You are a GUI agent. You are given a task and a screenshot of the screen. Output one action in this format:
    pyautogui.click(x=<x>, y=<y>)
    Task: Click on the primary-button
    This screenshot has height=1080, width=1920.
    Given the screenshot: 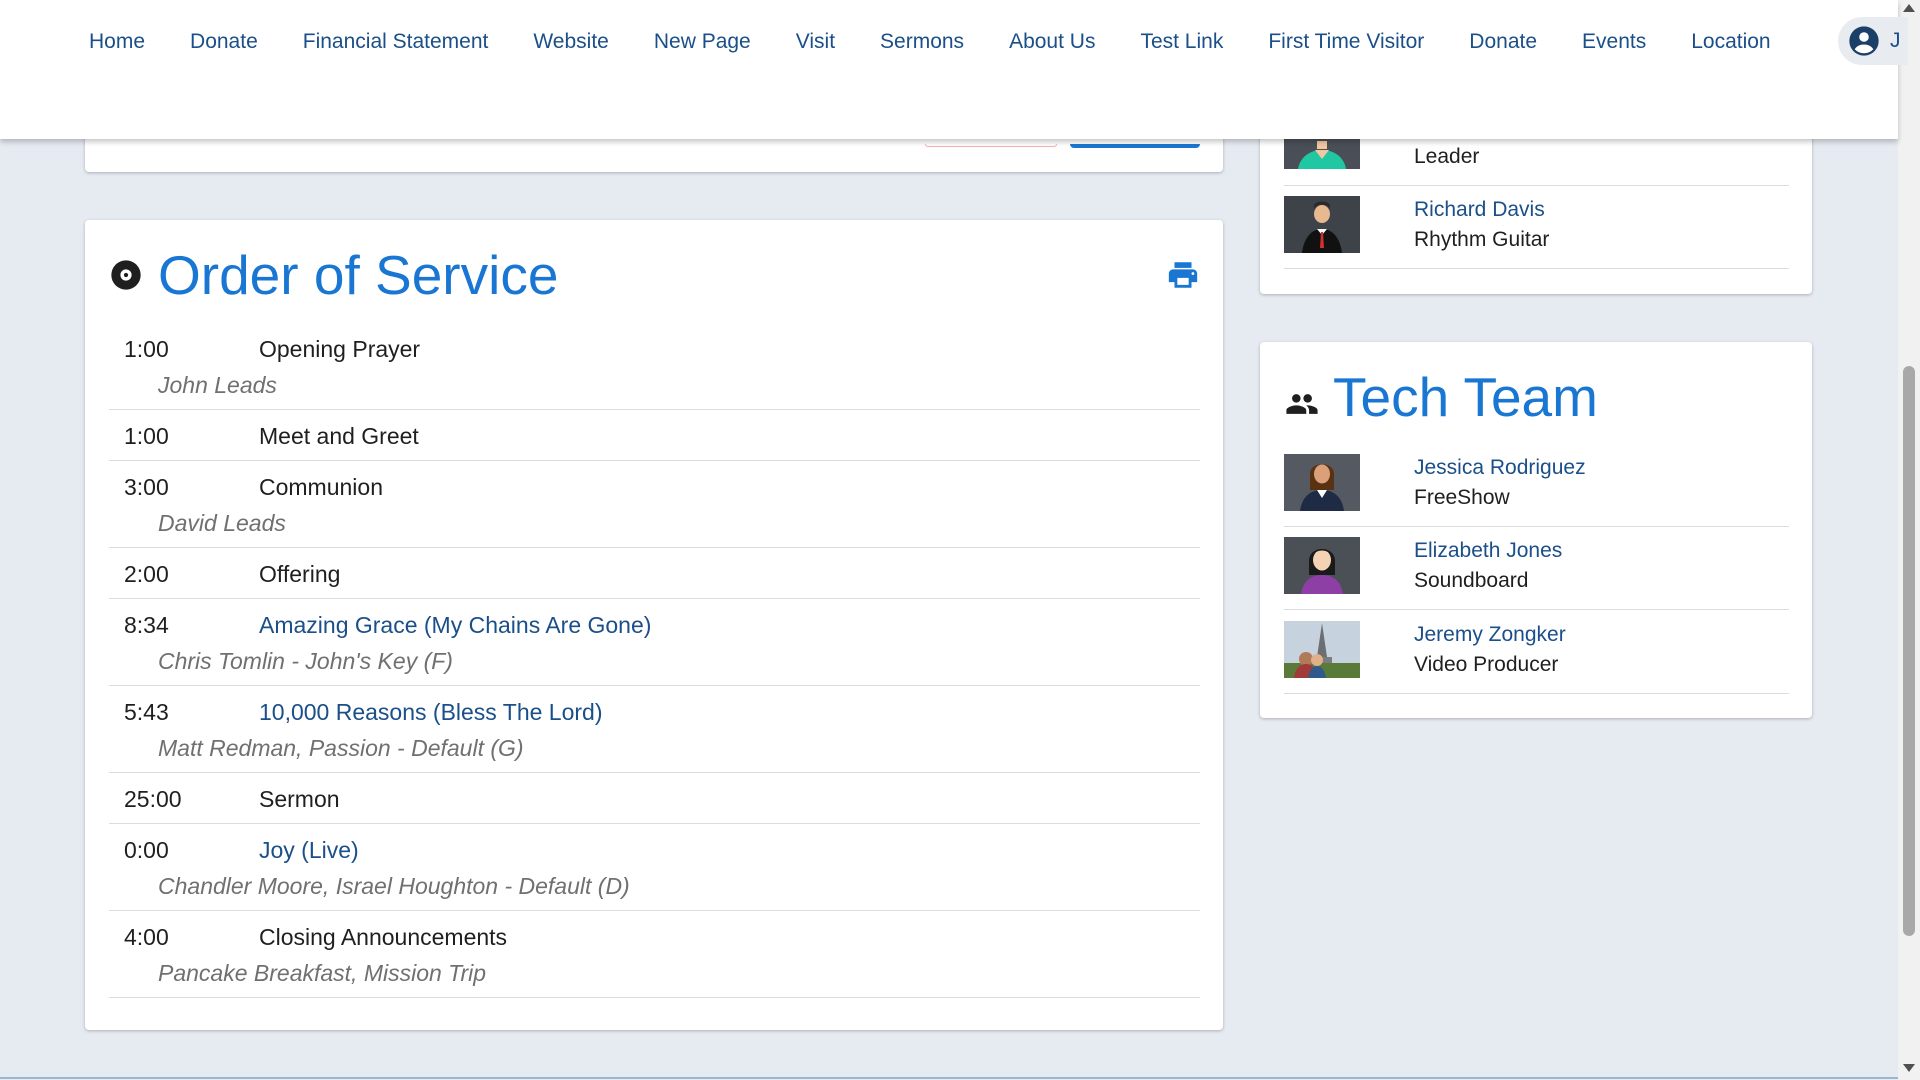 What is the action you would take?
    pyautogui.click(x=1135, y=146)
    